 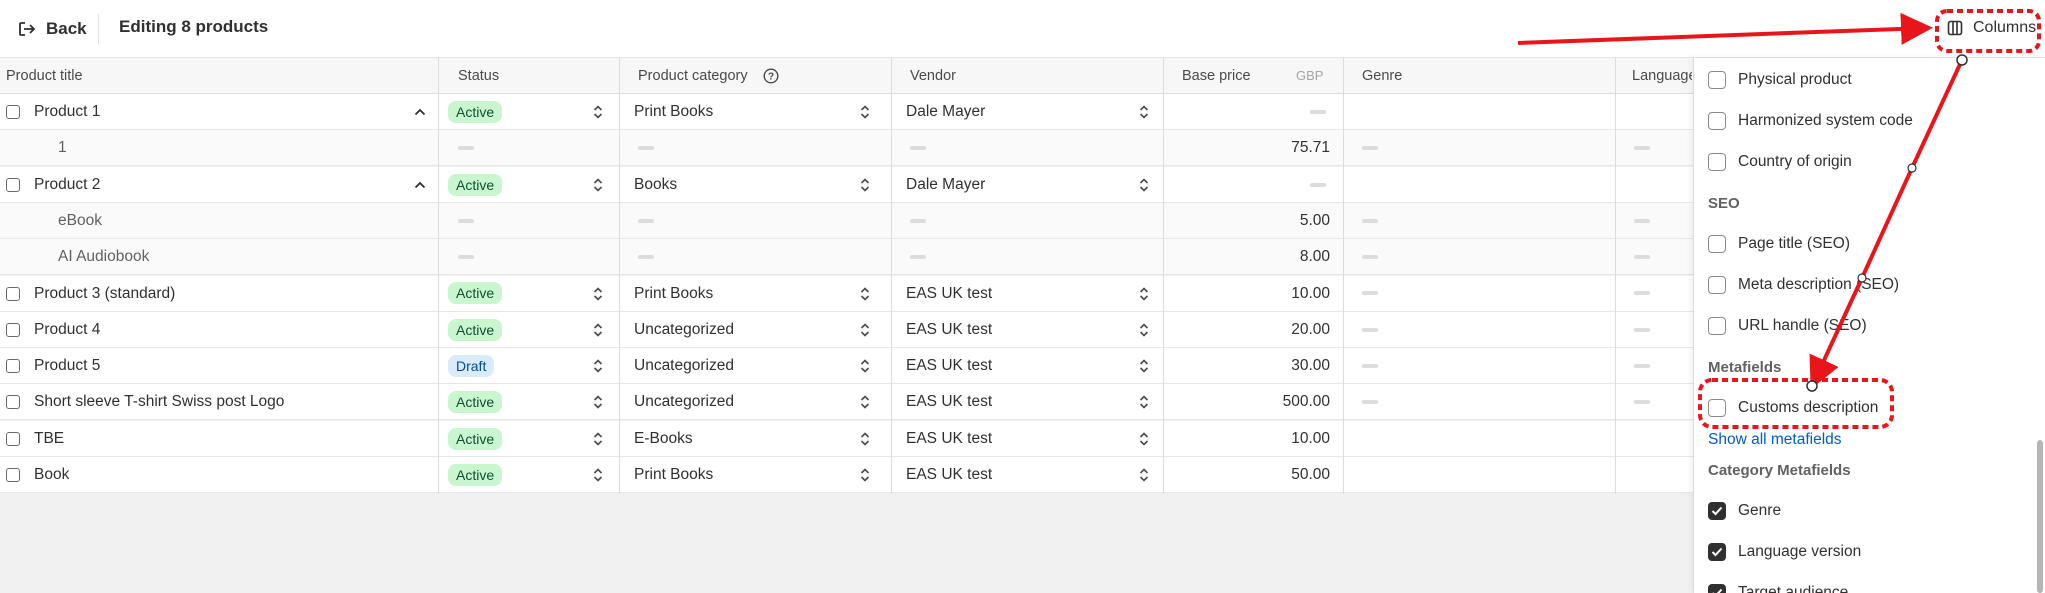 What do you see at coordinates (532, 76) in the screenshot?
I see `header-status: Status` at bounding box center [532, 76].